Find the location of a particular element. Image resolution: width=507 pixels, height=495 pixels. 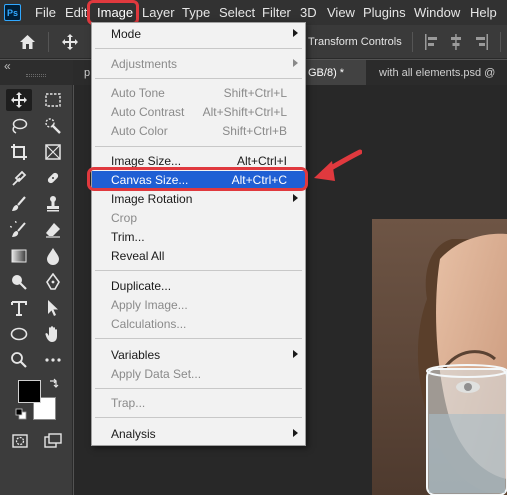

menu-item-label: Variables is located at coordinates (136, 355).